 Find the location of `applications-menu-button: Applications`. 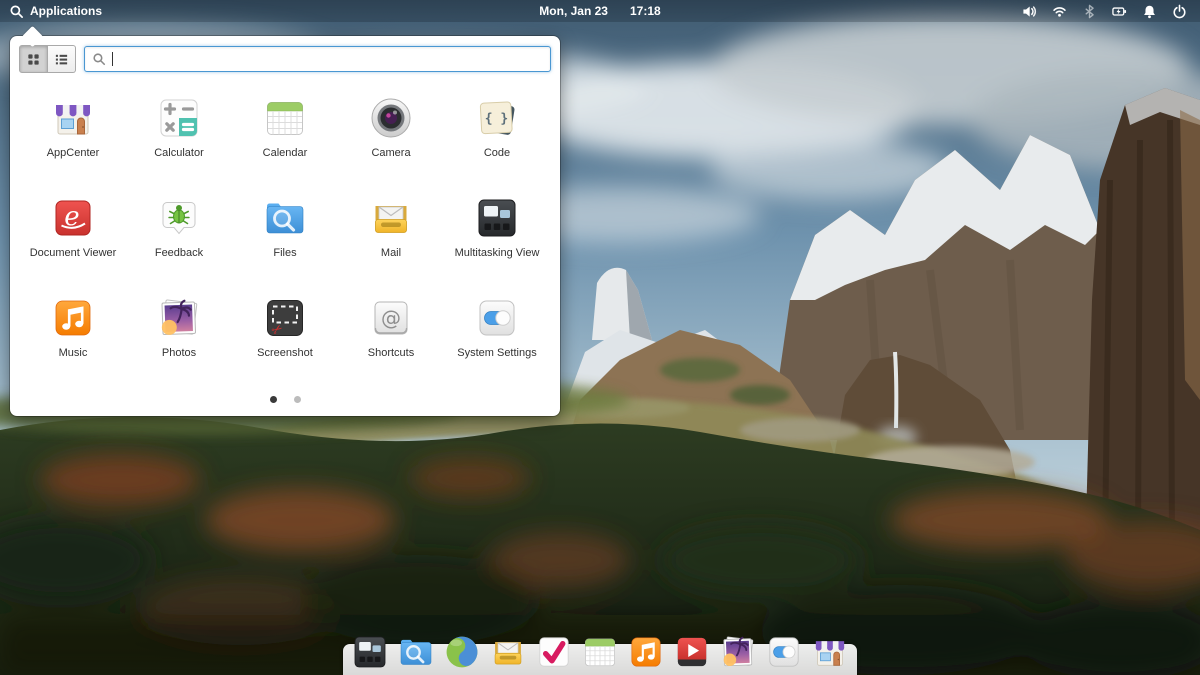

applications-menu-button: Applications is located at coordinates (51, 11).